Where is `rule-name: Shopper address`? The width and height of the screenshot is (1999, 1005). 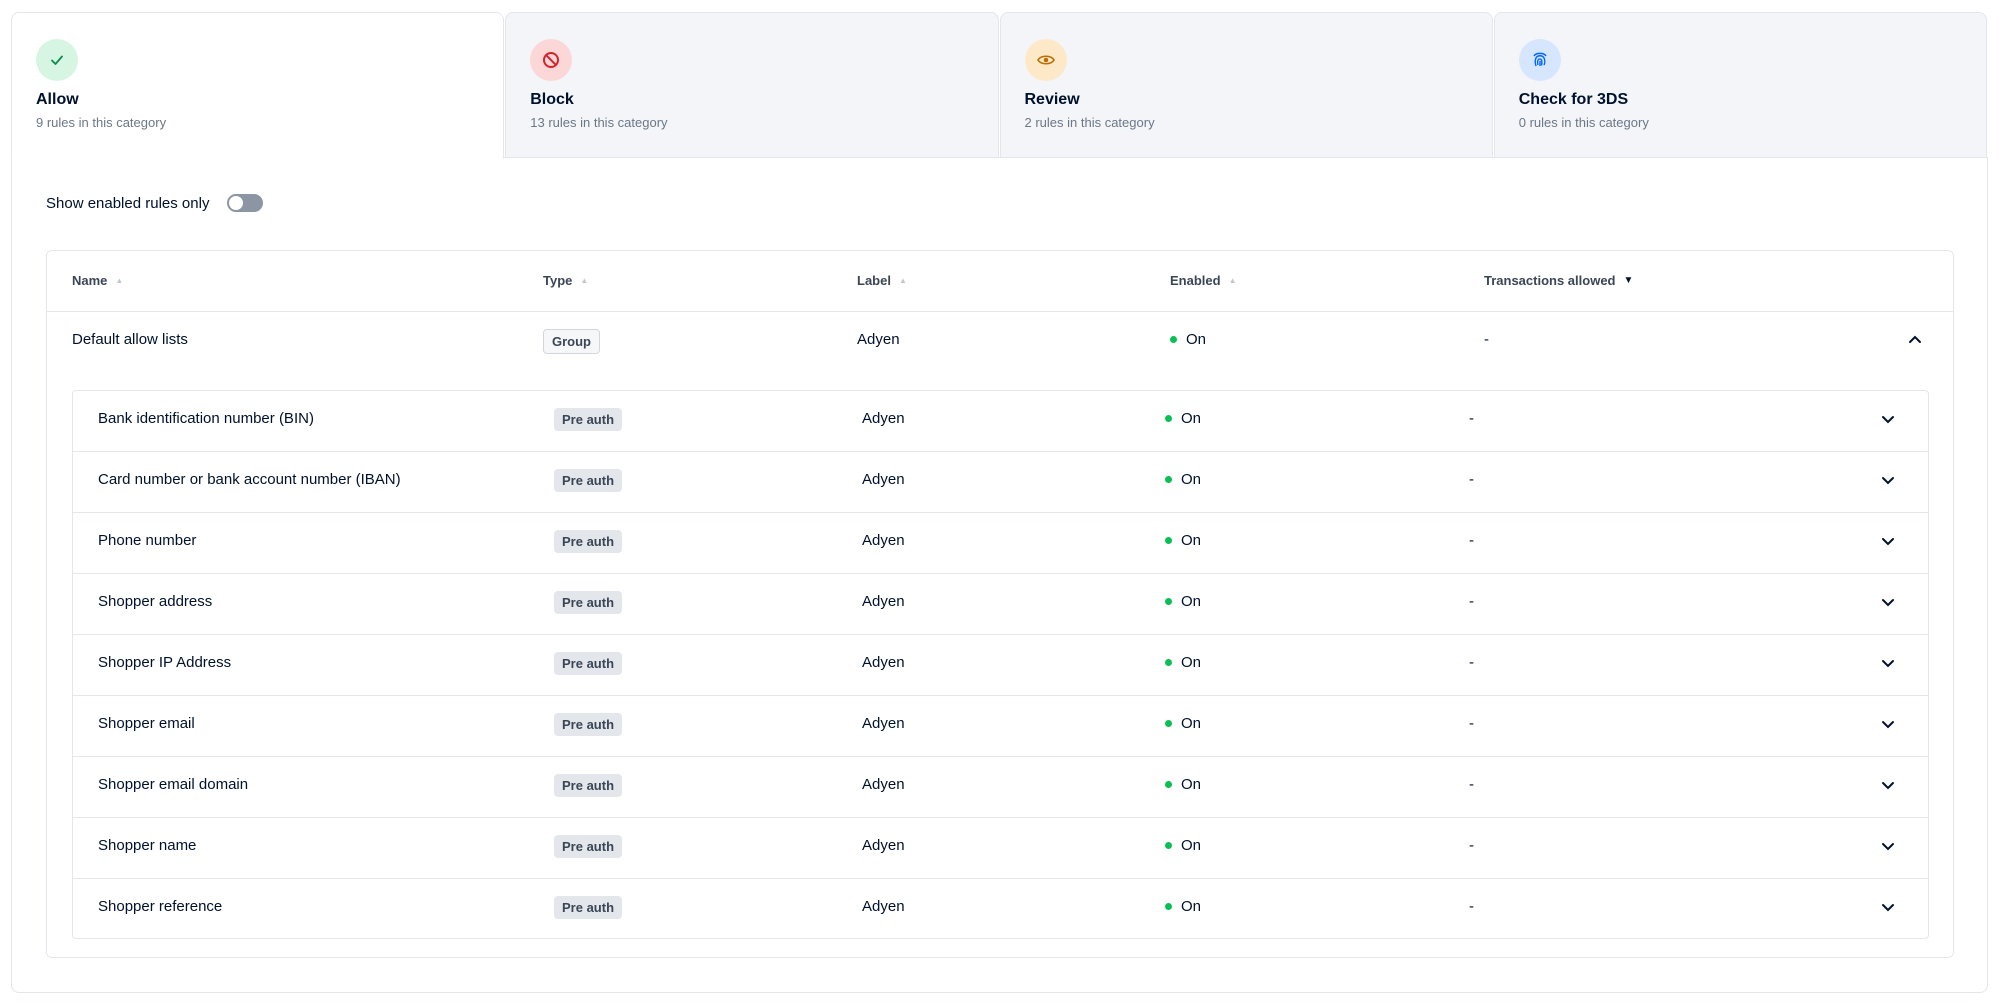 rule-name: Shopper address is located at coordinates (155, 601).